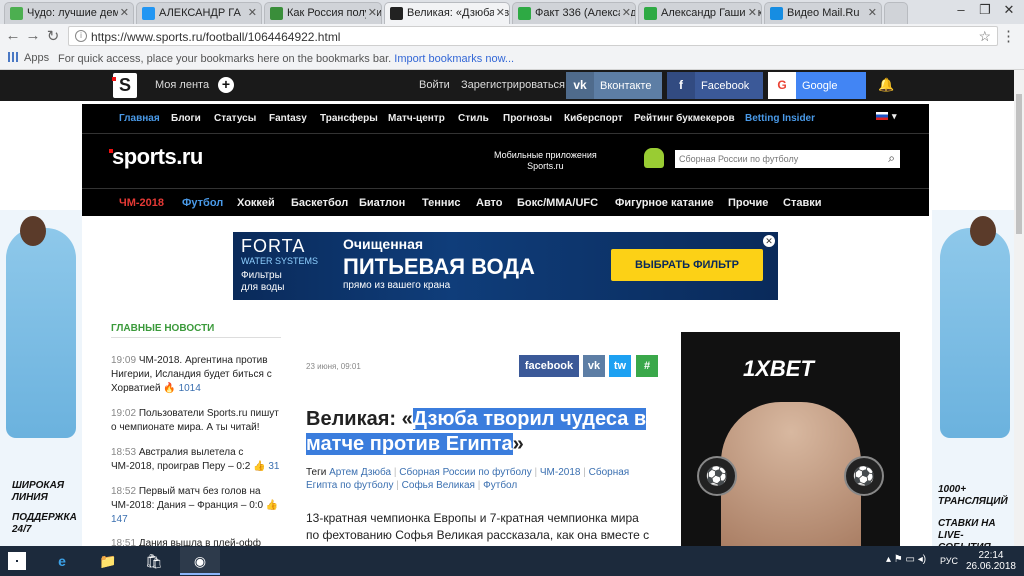 This screenshot has width=1024, height=576. I want to click on tab-3: Великая: «Дзюба тв ✕, so click(447, 13).